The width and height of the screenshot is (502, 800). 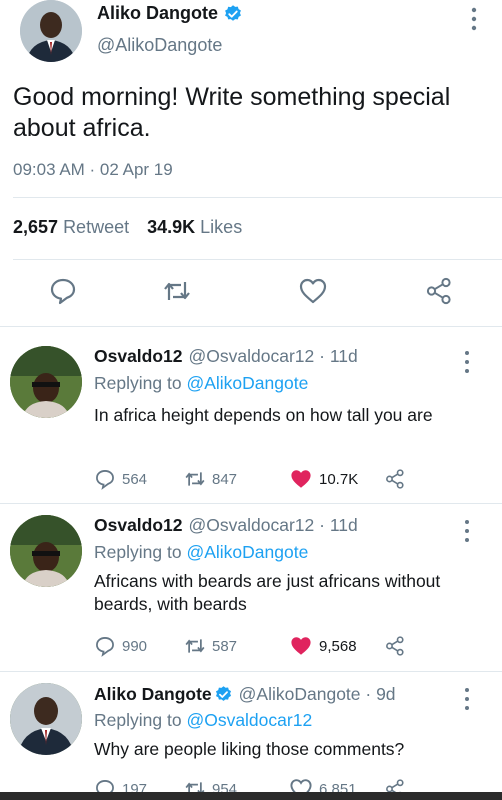 I want to click on retweets-stat: 2,657 Retweet, so click(x=71, y=227).